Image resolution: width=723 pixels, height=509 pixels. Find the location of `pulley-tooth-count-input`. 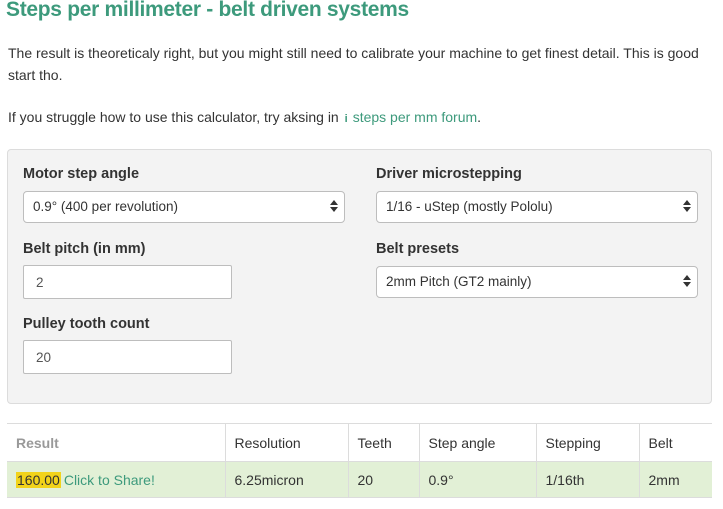

pulley-tooth-count-input is located at coordinates (127, 357).